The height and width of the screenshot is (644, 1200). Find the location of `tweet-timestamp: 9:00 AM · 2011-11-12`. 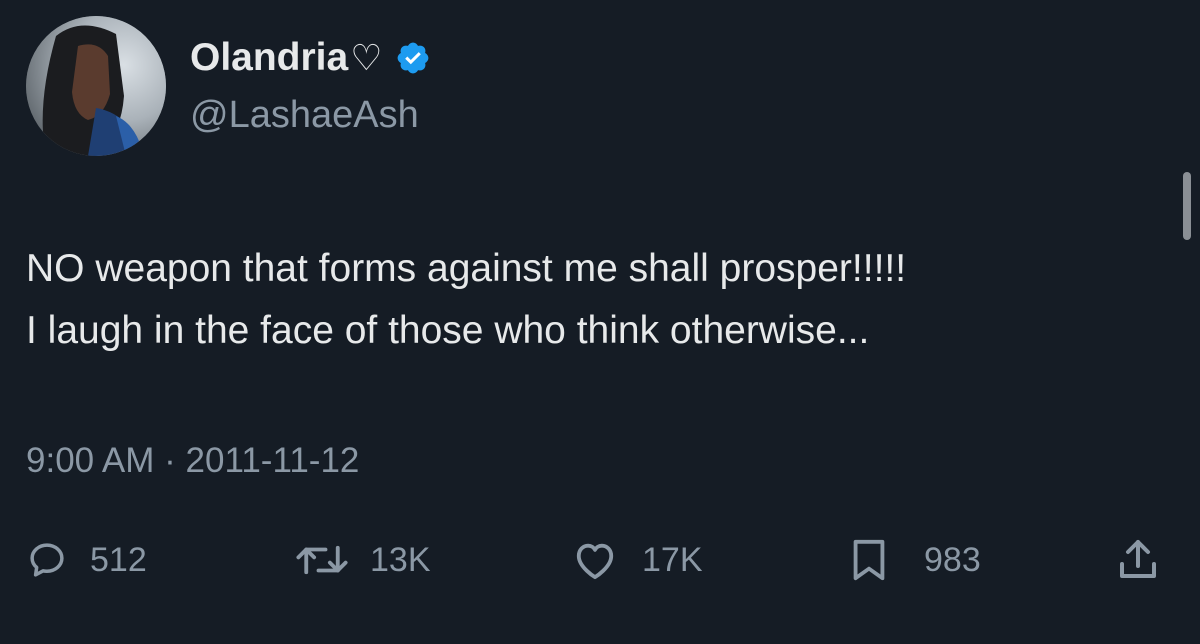

tweet-timestamp: 9:00 AM · 2011-11-12 is located at coordinates (192, 461).